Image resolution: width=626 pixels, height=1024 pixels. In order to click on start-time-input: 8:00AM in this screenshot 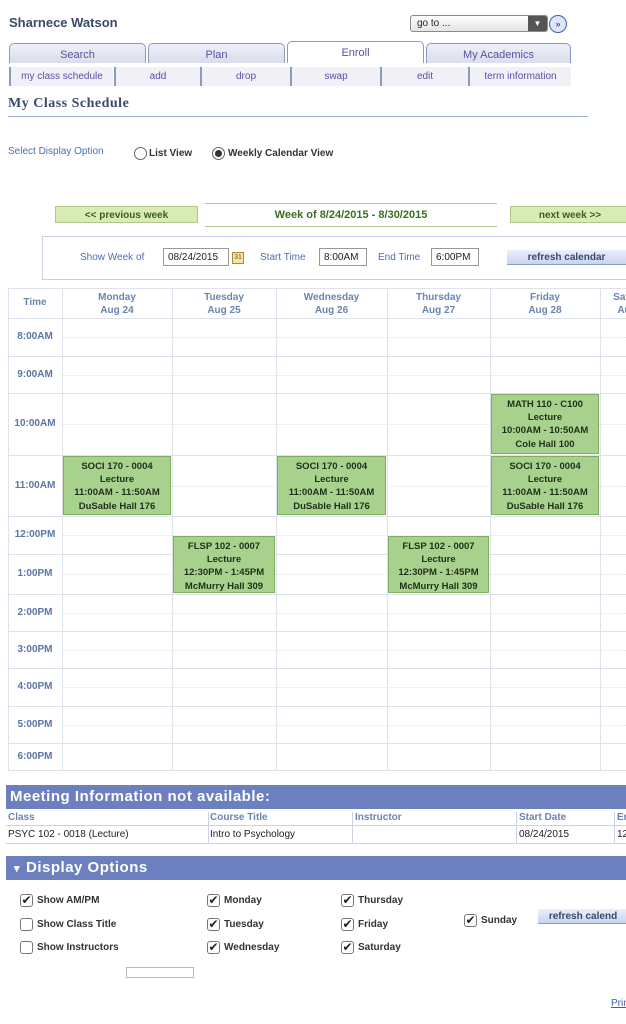, I will do `click(343, 257)`.